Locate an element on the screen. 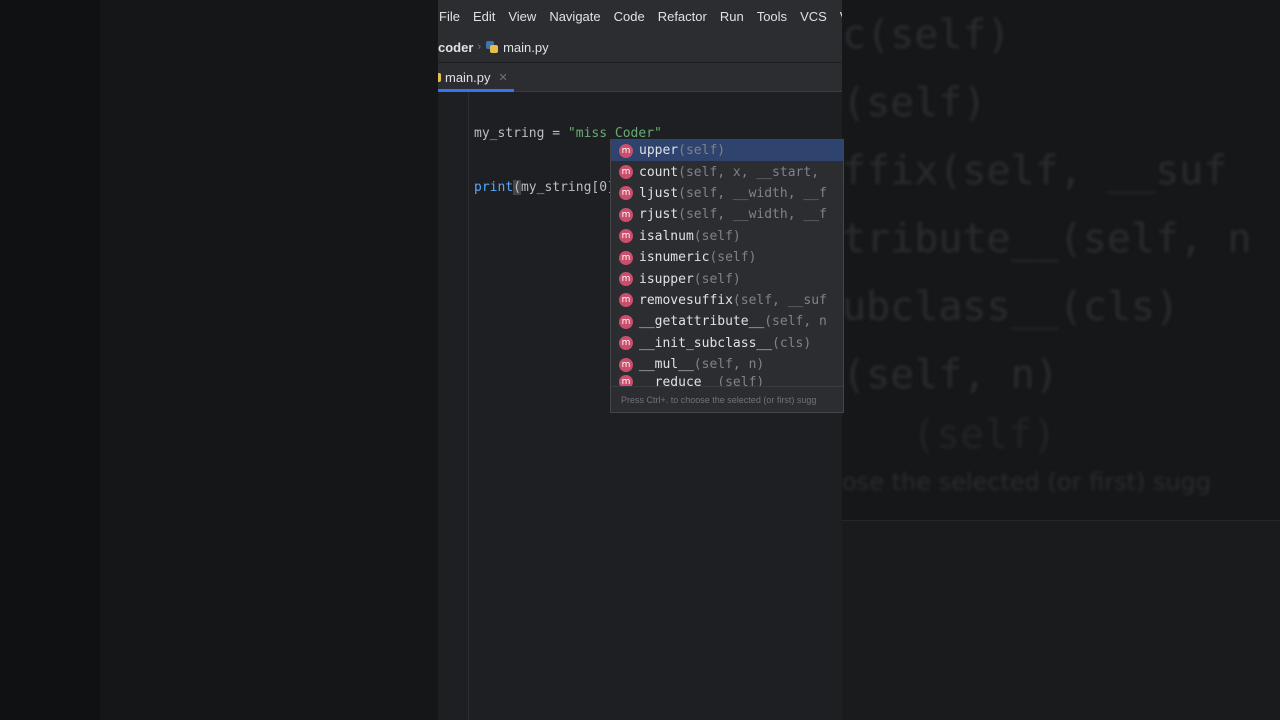 This screenshot has width=1280, height=720. suggestion-item: m __init_subclass__ (cls) is located at coordinates (727, 343).